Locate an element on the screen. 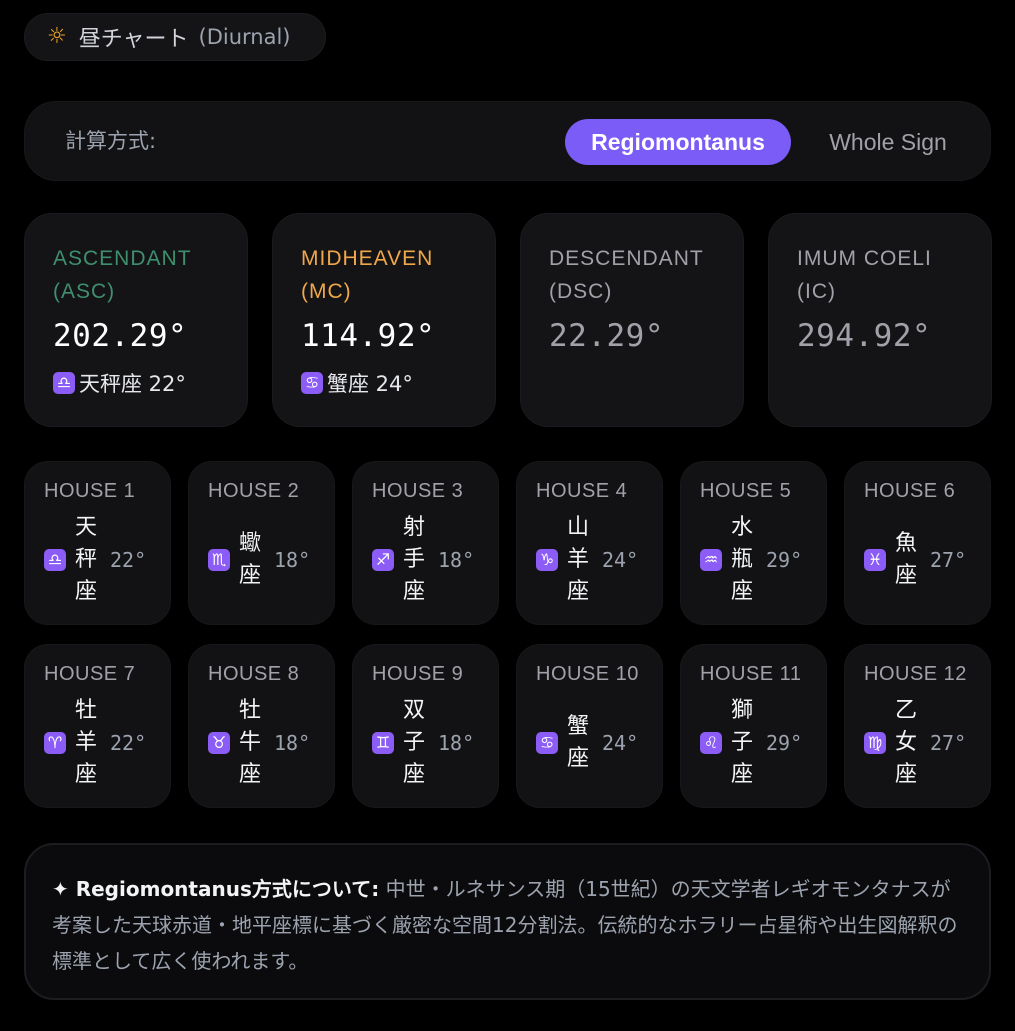 Image resolution: width=1015 pixels, height=1031 pixels. house-card-1: HOUSE 1 ♎ 天秤座 22° is located at coordinates (97, 543).